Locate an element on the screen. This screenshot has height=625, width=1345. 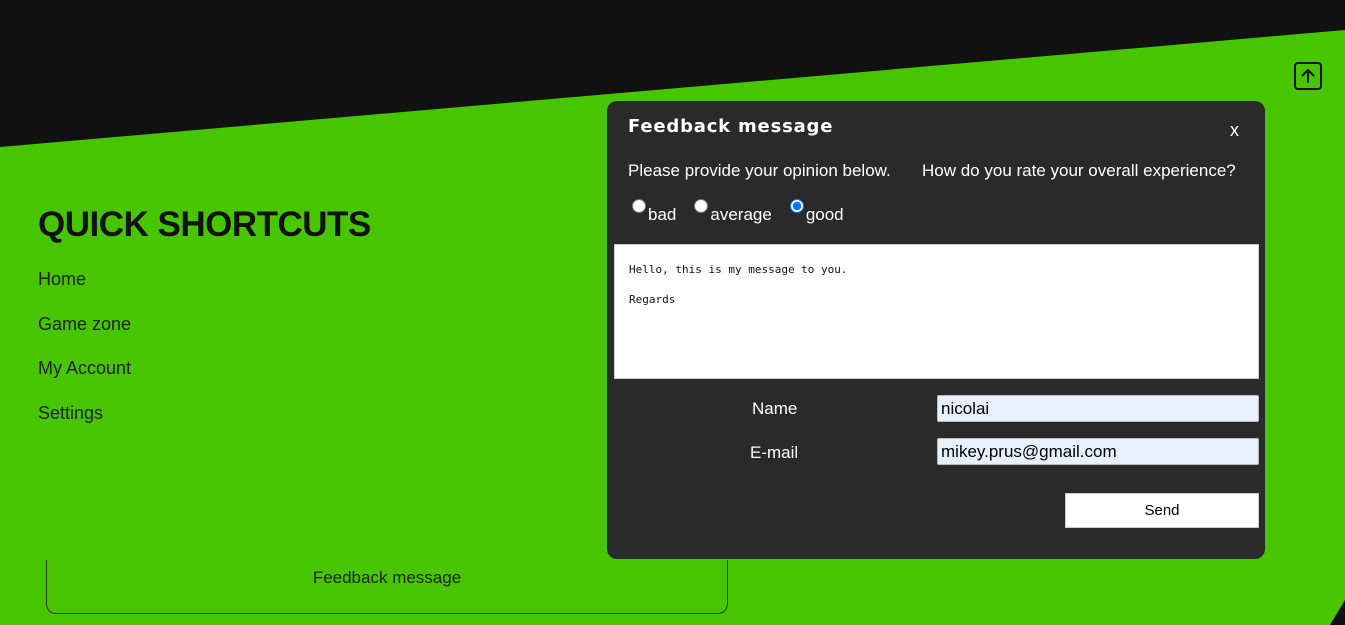
arrow-up-icon is located at coordinates (1308, 76).